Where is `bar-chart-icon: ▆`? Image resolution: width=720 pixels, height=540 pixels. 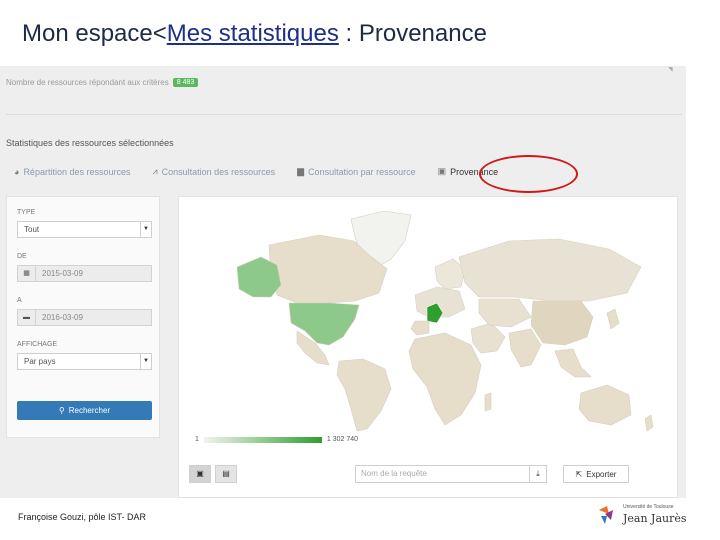 bar-chart-icon: ▆ is located at coordinates (301, 171).